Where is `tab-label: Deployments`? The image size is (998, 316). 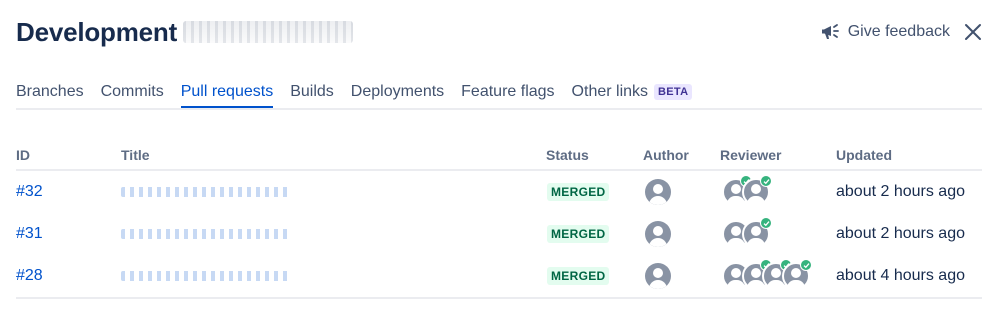 tab-label: Deployments is located at coordinates (397, 91).